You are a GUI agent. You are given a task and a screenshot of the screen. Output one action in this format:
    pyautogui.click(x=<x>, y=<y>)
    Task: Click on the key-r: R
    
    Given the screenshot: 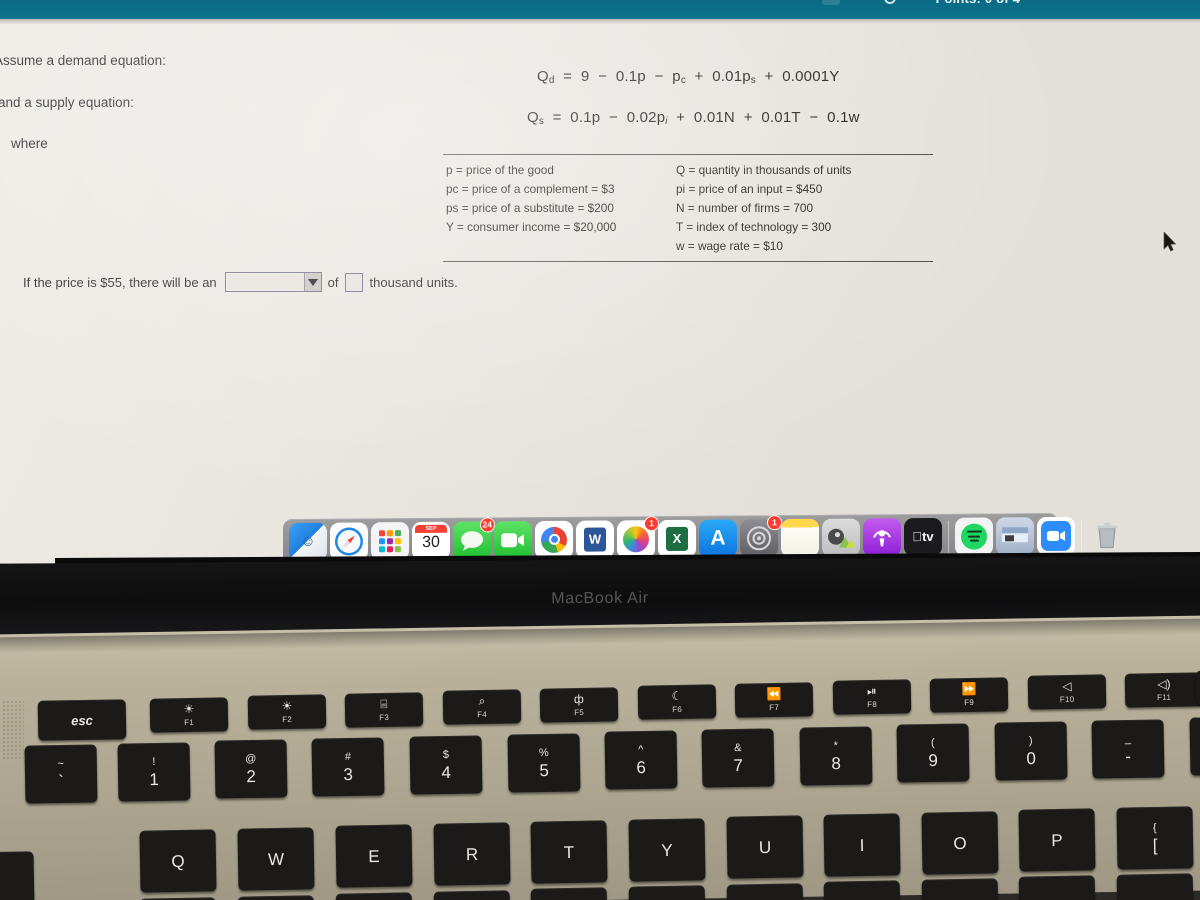 What is the action you would take?
    pyautogui.click(x=472, y=854)
    